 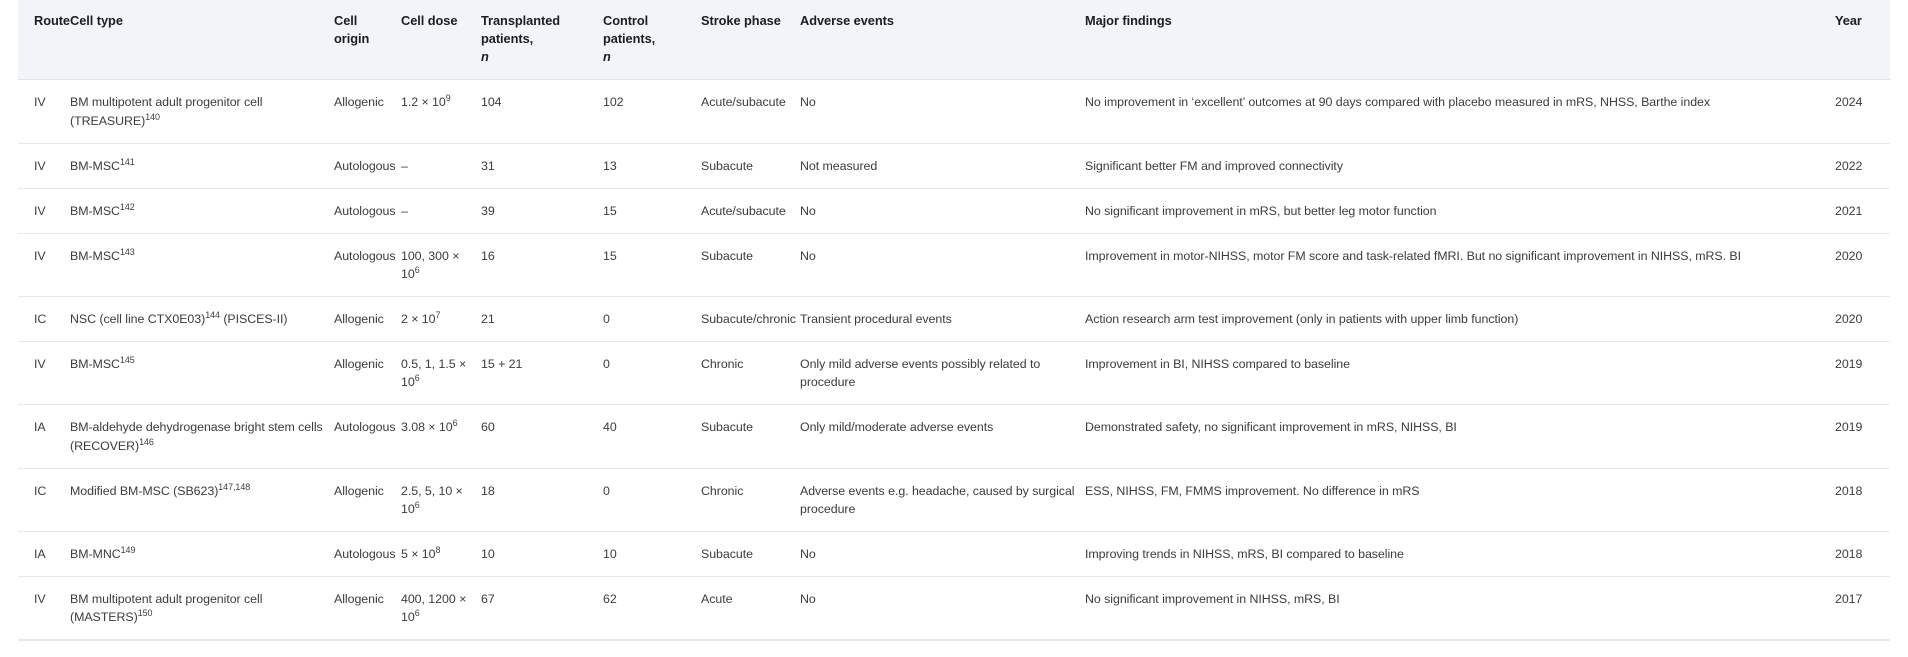 What do you see at coordinates (1862, 319) in the screenshot?
I see `cell-year: 2020` at bounding box center [1862, 319].